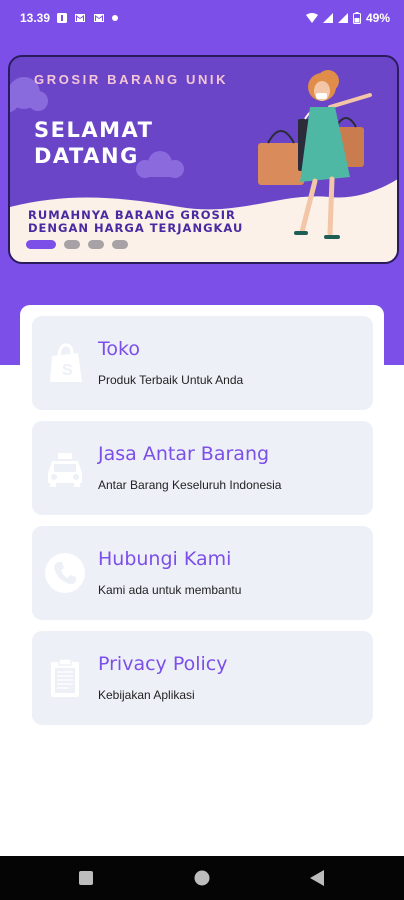 Image resolution: width=404 pixels, height=900 pixels. What do you see at coordinates (184, 454) in the screenshot?
I see `menu-item-title: Jasa Antar Barang` at bounding box center [184, 454].